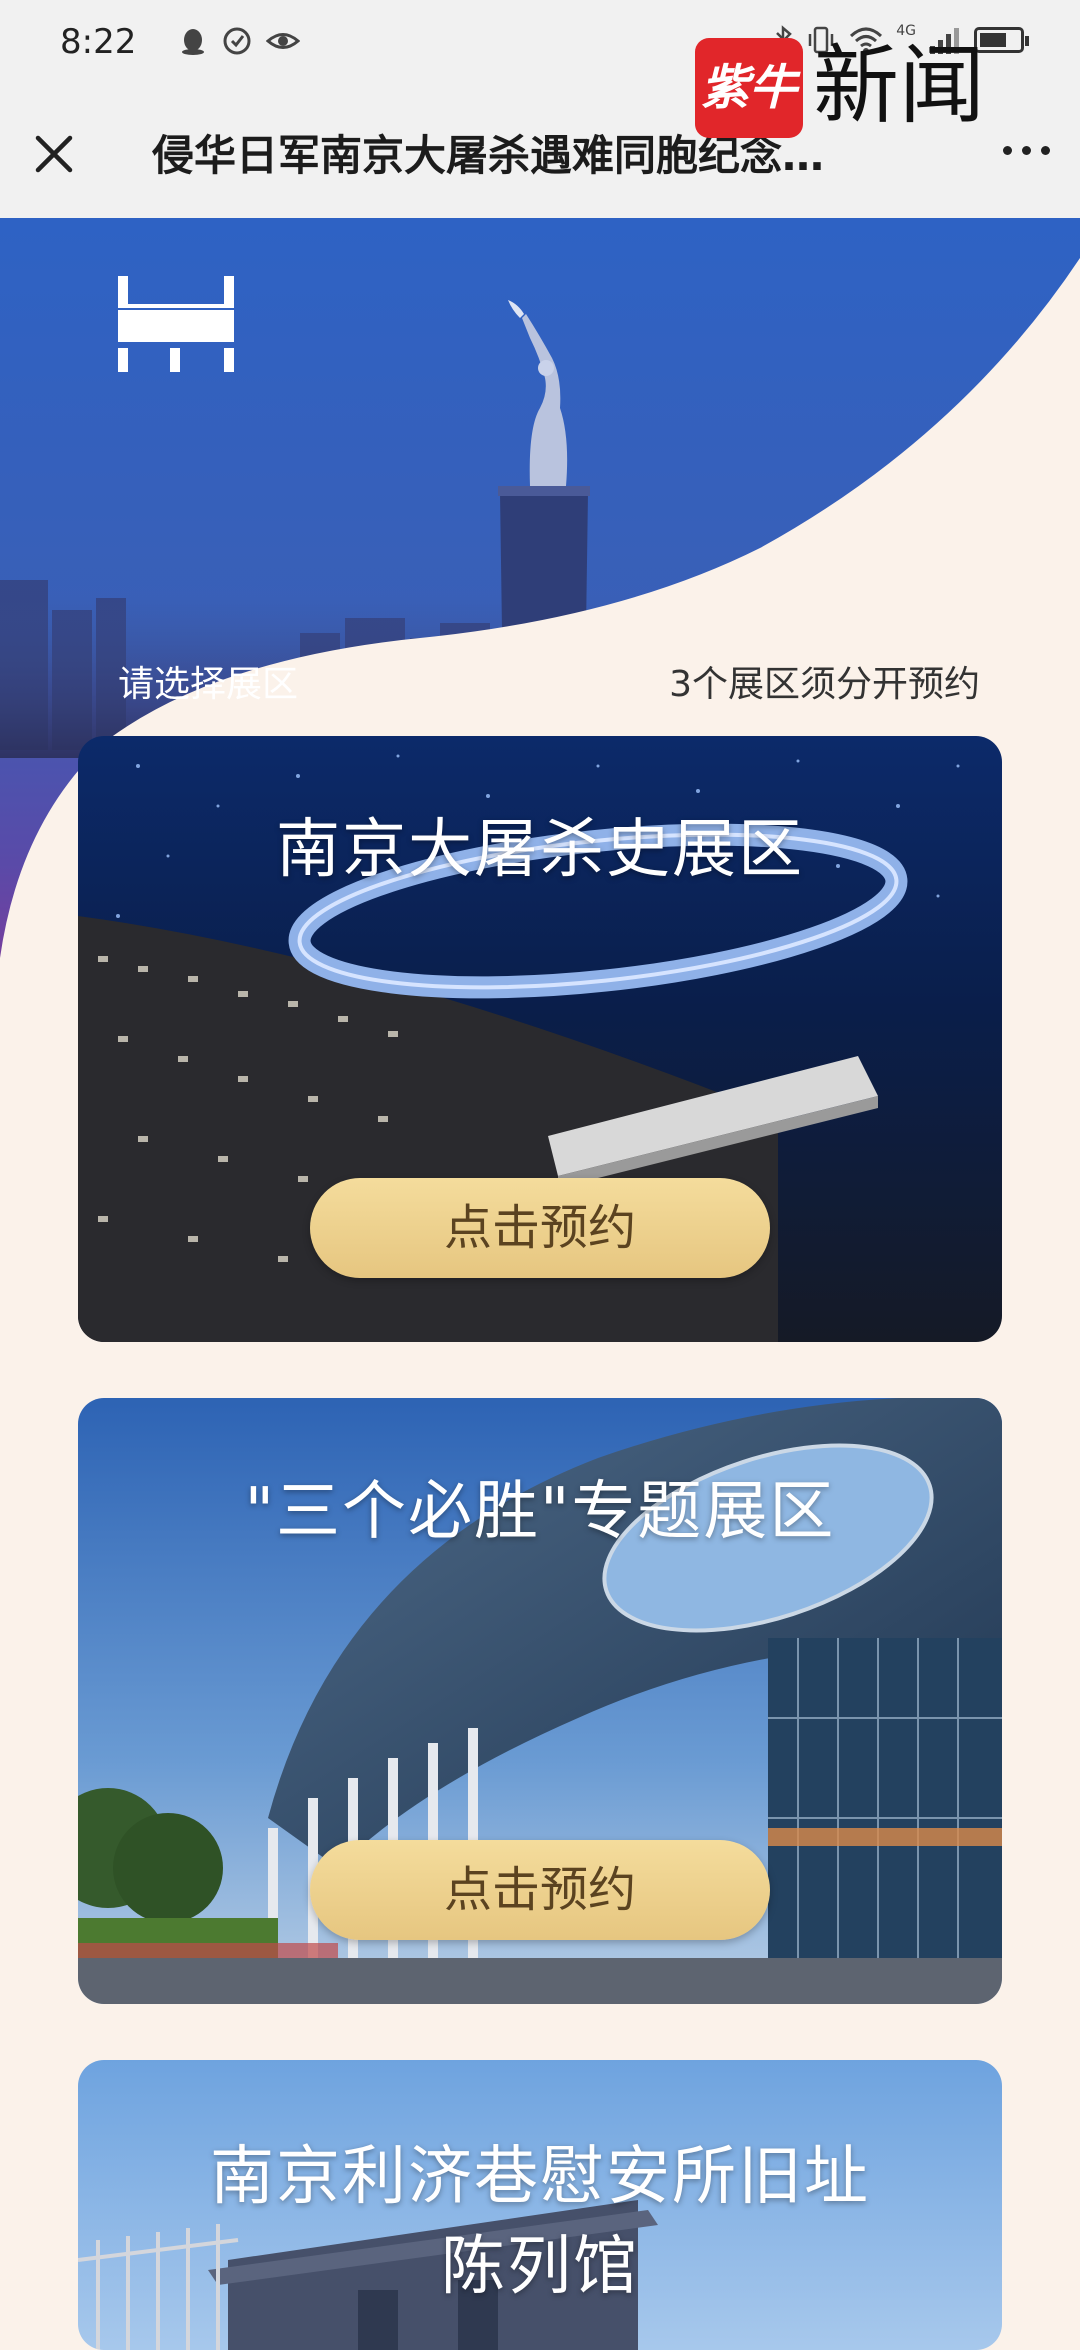  I want to click on exhibit-title: 南京大屠杀史展区, so click(540, 850).